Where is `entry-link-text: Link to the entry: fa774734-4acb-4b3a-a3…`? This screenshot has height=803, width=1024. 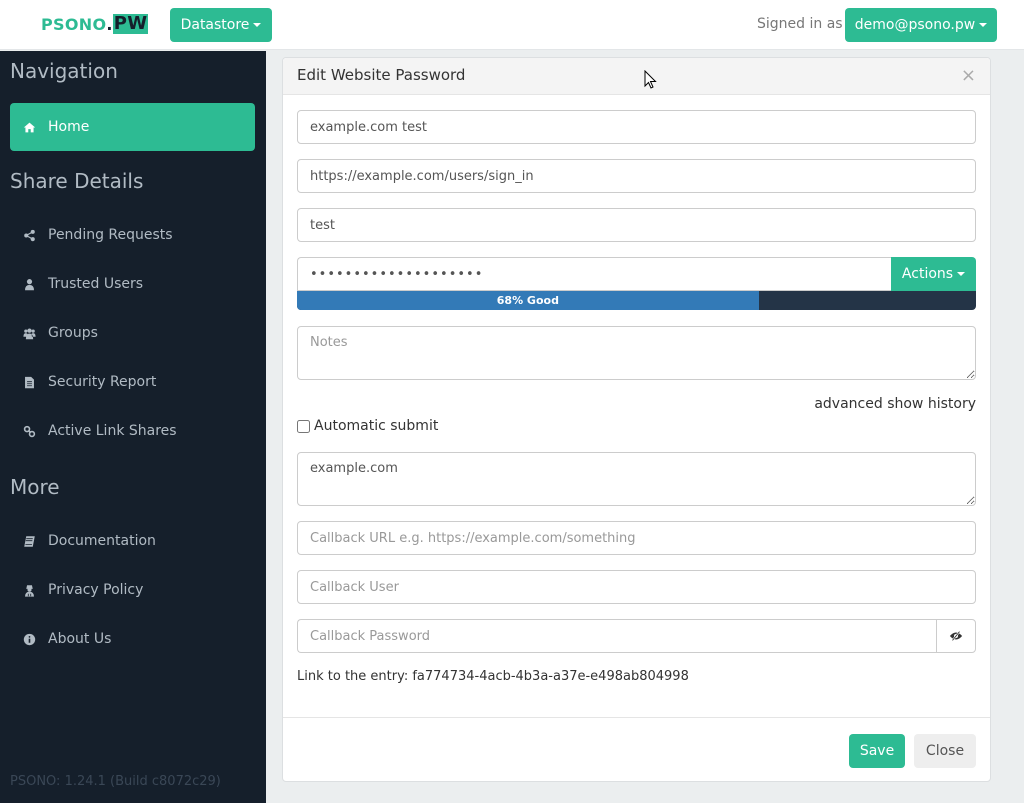
entry-link-text: Link to the entry: fa774734-4acb-4b3a-a3… is located at coordinates (493, 676).